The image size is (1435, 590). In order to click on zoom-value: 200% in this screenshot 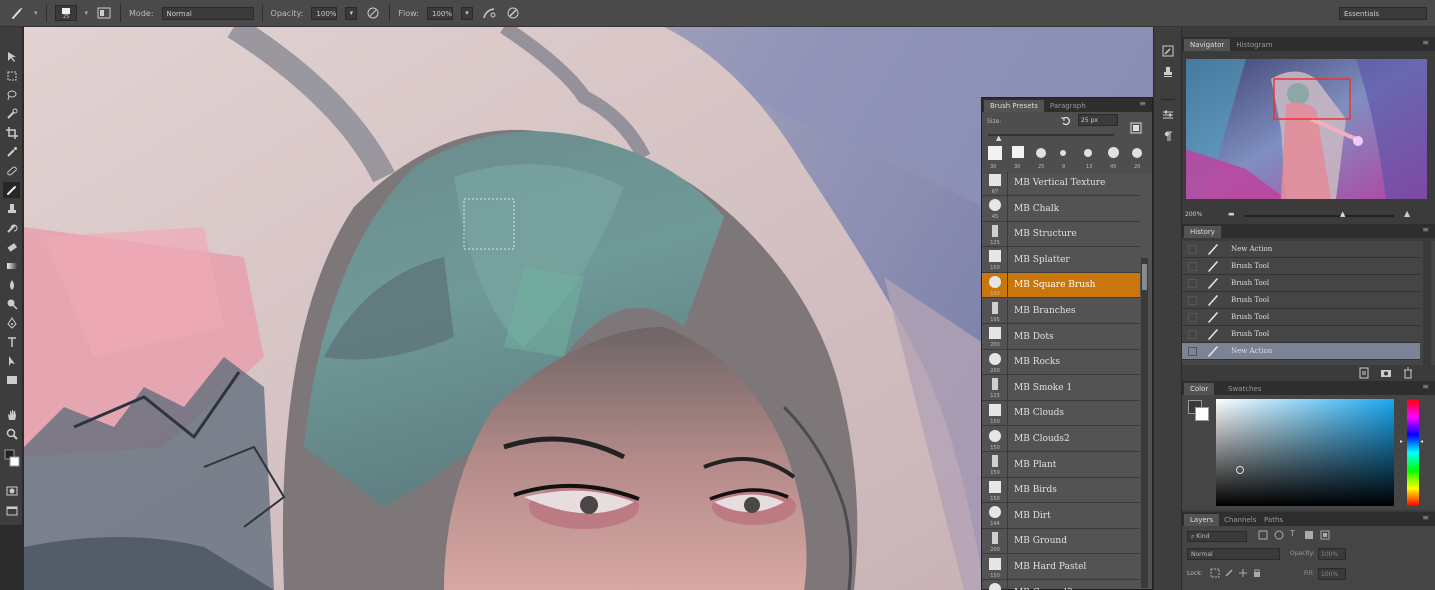, I will do `click(1193, 214)`.